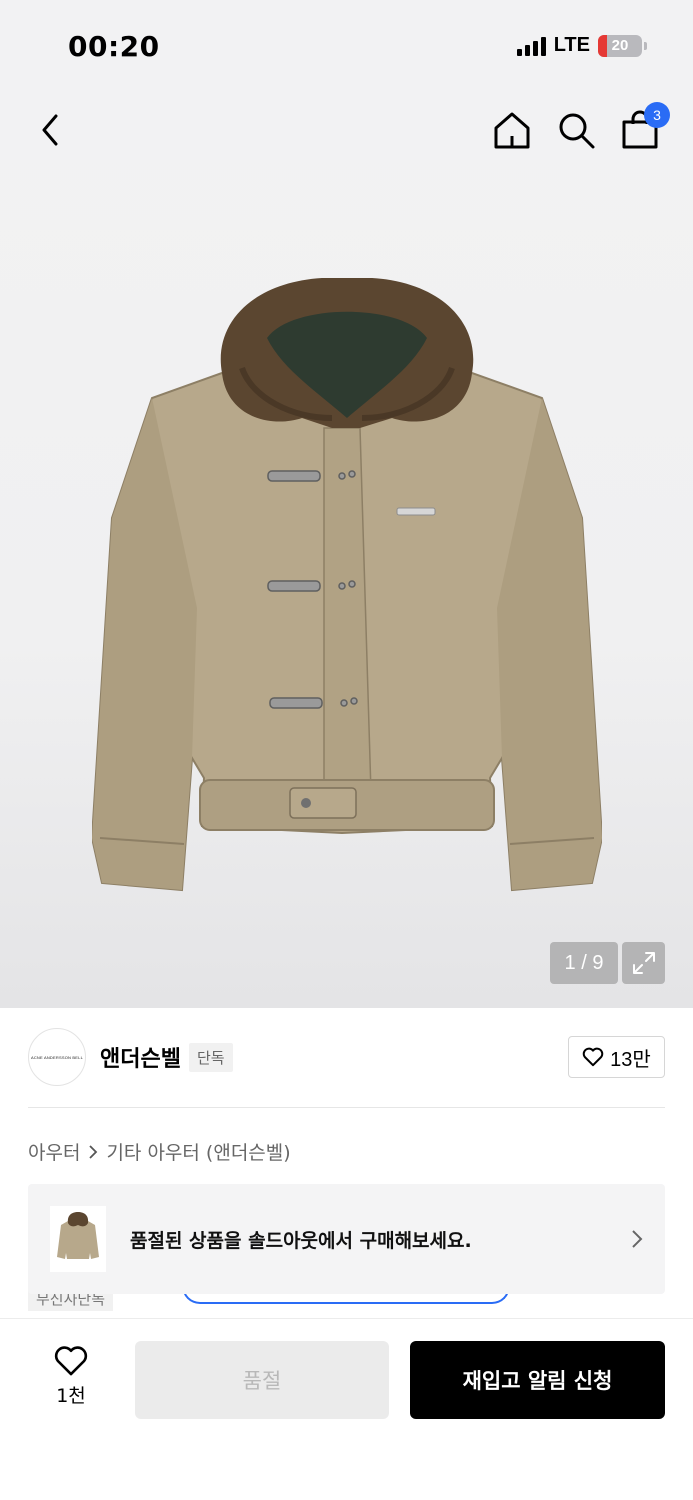 This screenshot has width=693, height=1500. I want to click on expand-icon, so click(643, 963).